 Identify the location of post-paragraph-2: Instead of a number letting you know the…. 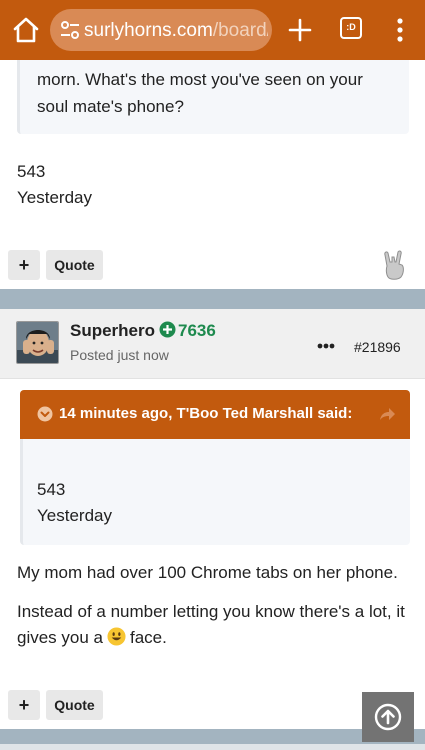
(214, 625).